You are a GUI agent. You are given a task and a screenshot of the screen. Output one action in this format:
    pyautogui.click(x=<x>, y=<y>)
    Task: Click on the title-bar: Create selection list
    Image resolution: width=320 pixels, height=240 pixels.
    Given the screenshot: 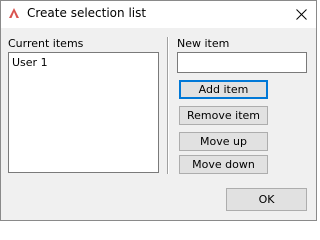 What is the action you would take?
    pyautogui.click(x=158, y=14)
    